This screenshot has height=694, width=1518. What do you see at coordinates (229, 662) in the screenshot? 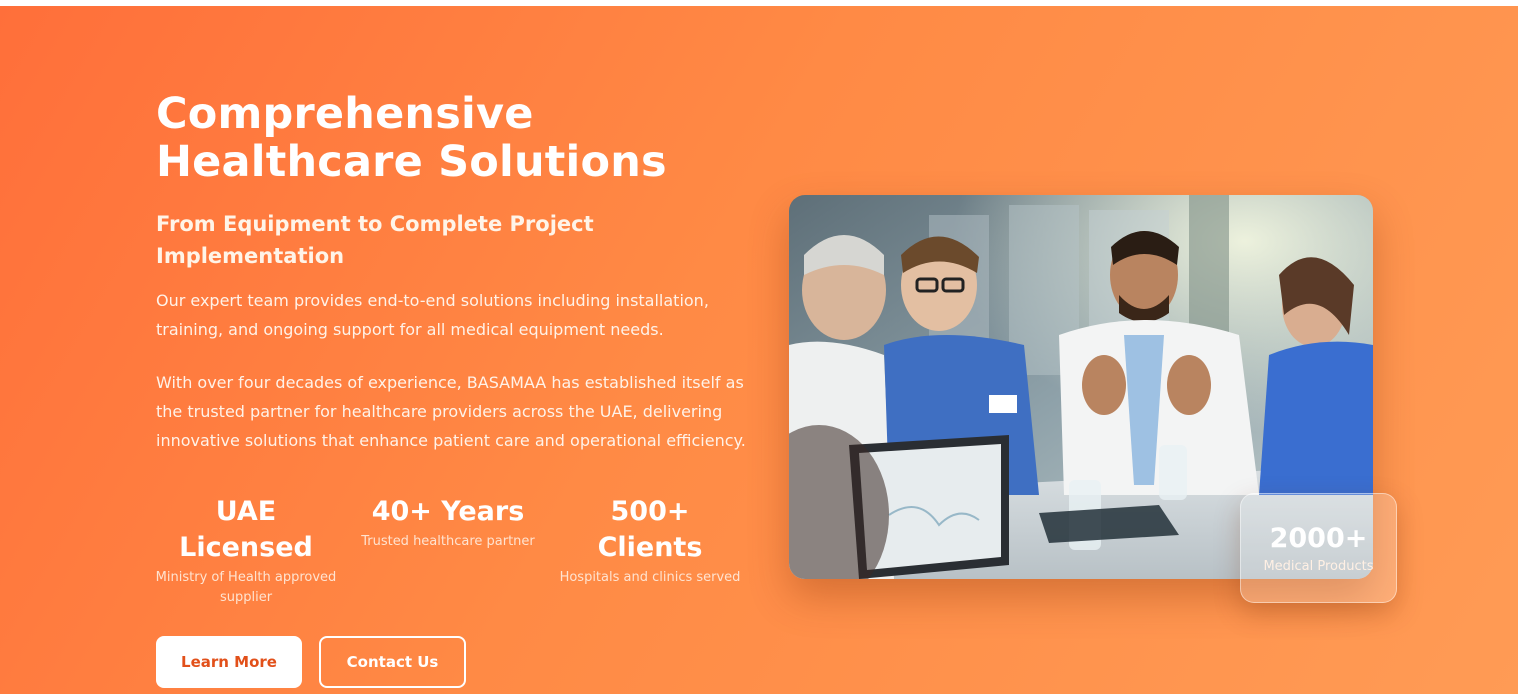
I see `learn-more-button: Learn More` at bounding box center [229, 662].